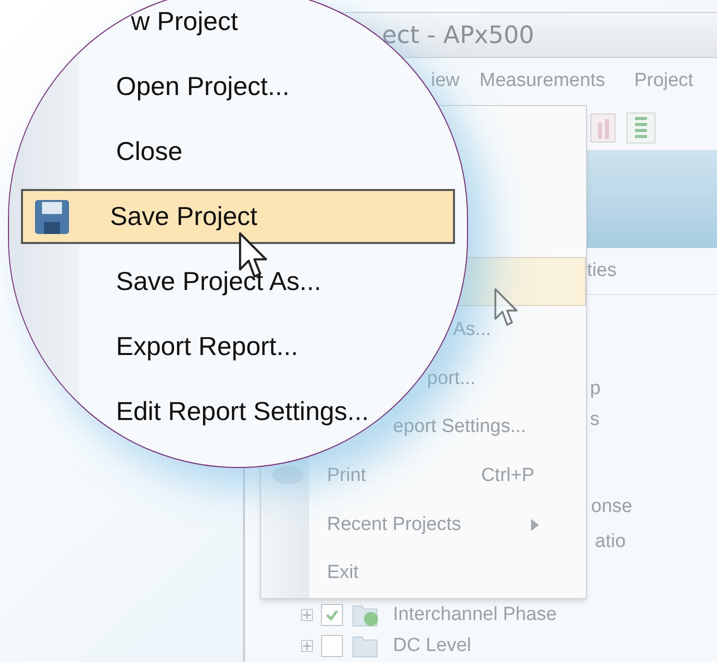  I want to click on mouse-pointer-icon, so click(506, 307).